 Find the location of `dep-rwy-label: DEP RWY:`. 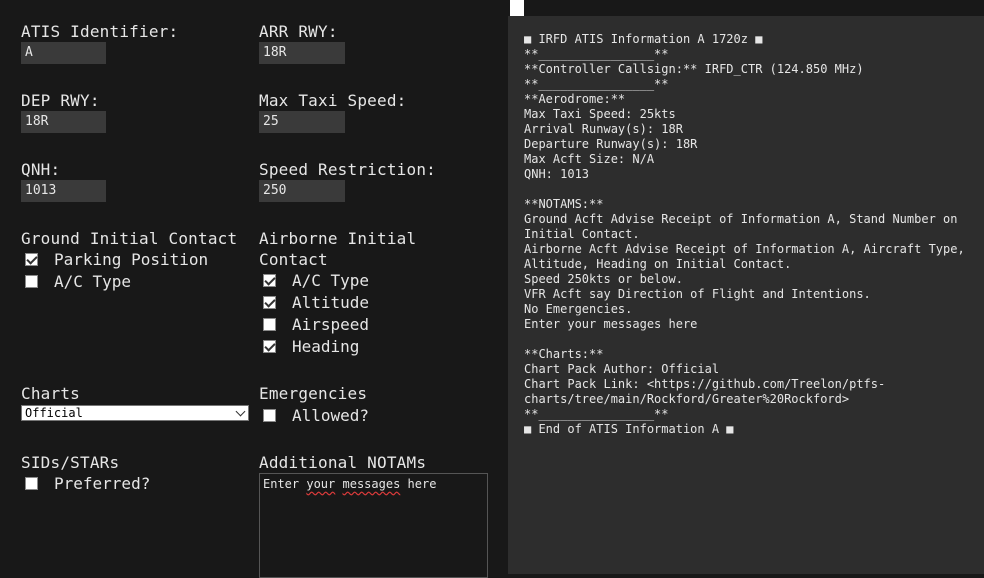

dep-rwy-label: DEP RWY: is located at coordinates (60, 100).